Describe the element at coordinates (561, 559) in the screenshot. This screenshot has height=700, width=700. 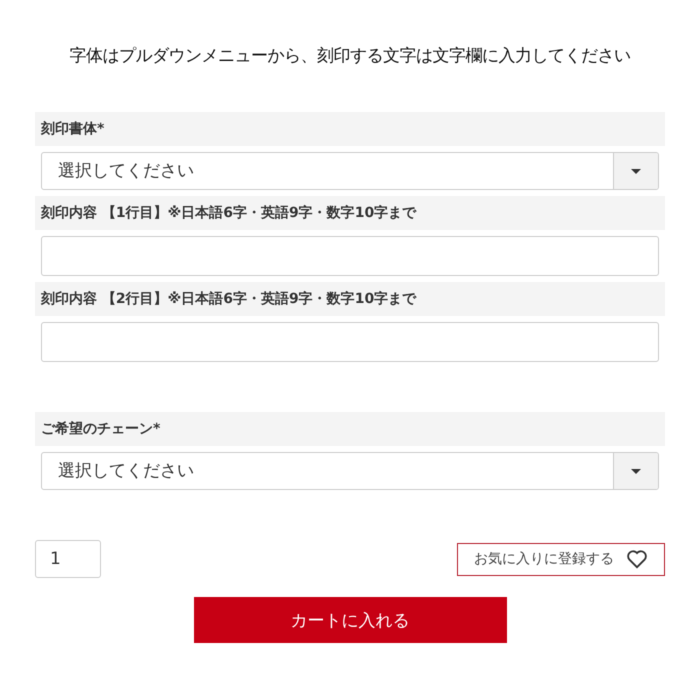
I see `favorite-button: お気に入りに登録する` at that location.